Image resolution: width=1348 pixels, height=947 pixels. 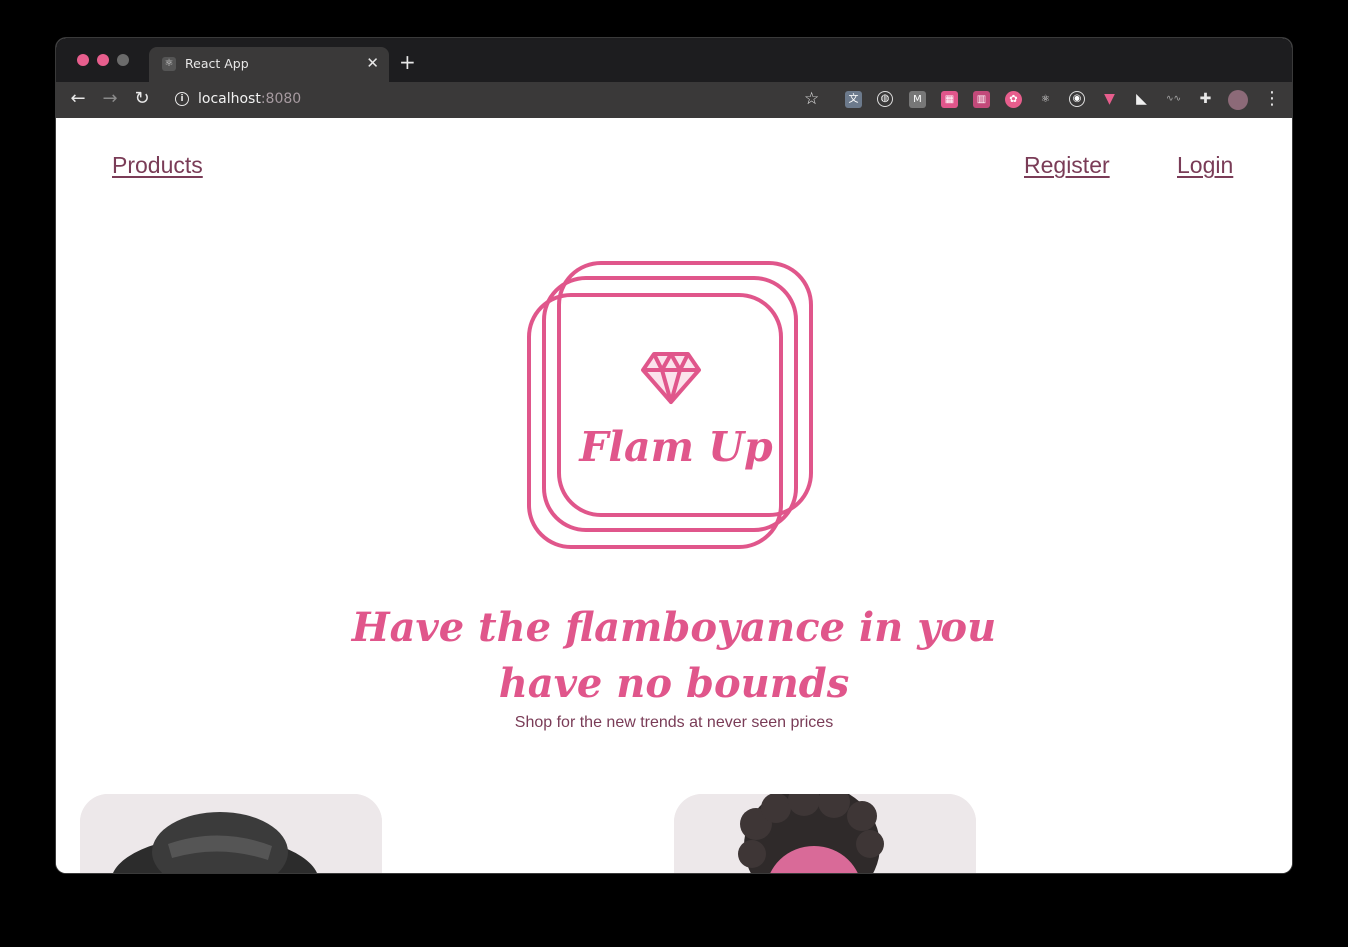 What do you see at coordinates (1205, 99) in the screenshot?
I see `puzzle-extensions-icon: ✚` at bounding box center [1205, 99].